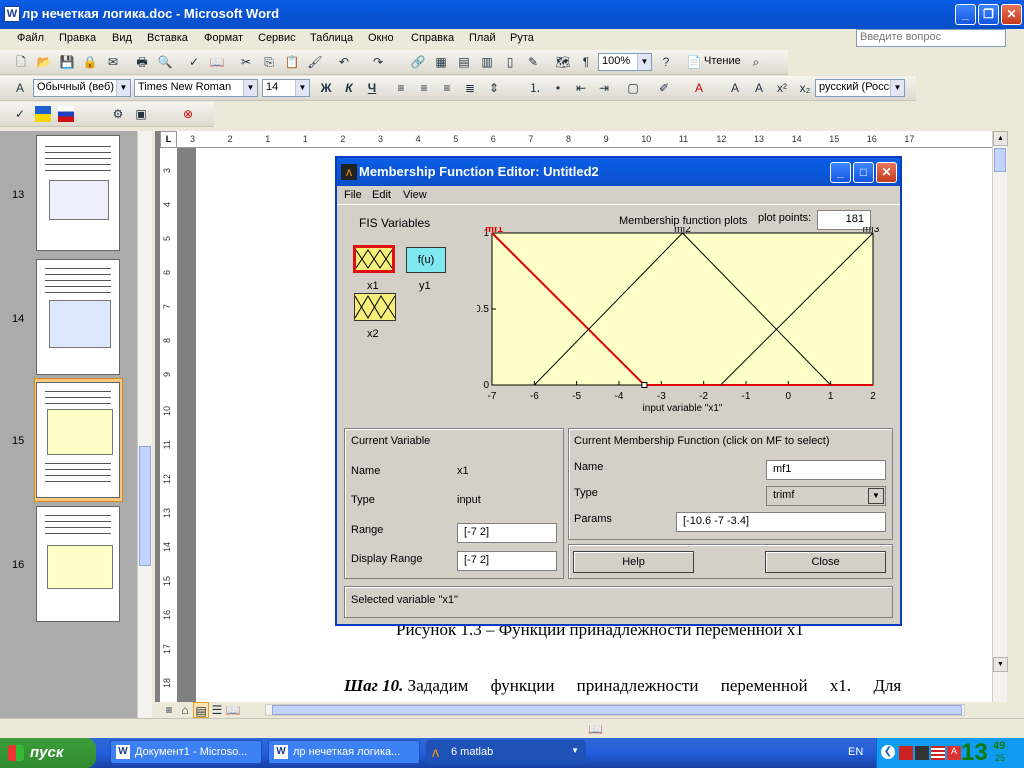  Describe the element at coordinates (381, 195) in the screenshot. I see `mf-menu-edit: Edit` at that location.